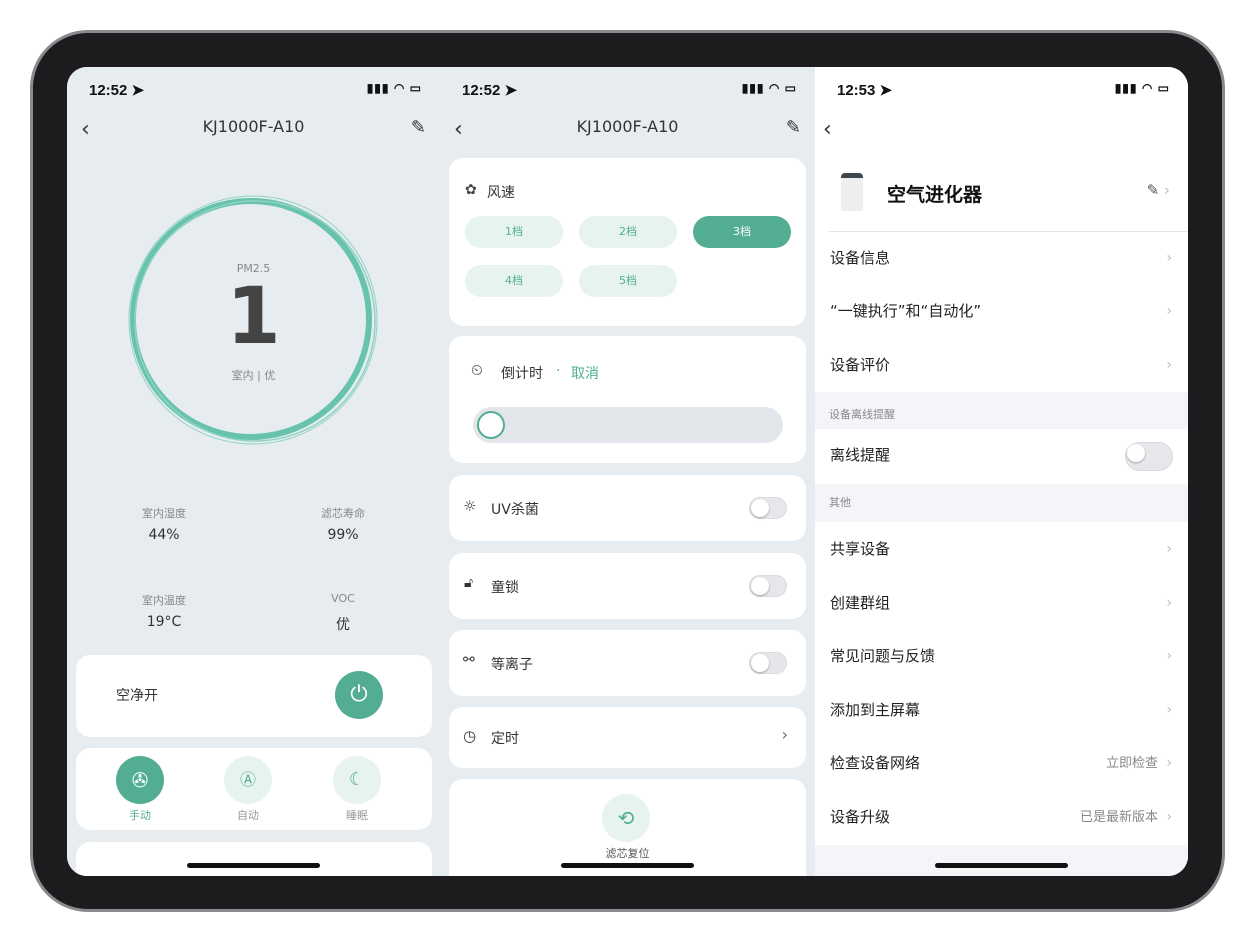 This screenshot has height=943, width=1255. Describe the element at coordinates (860, 365) in the screenshot. I see `row-label: 设备评价` at that location.